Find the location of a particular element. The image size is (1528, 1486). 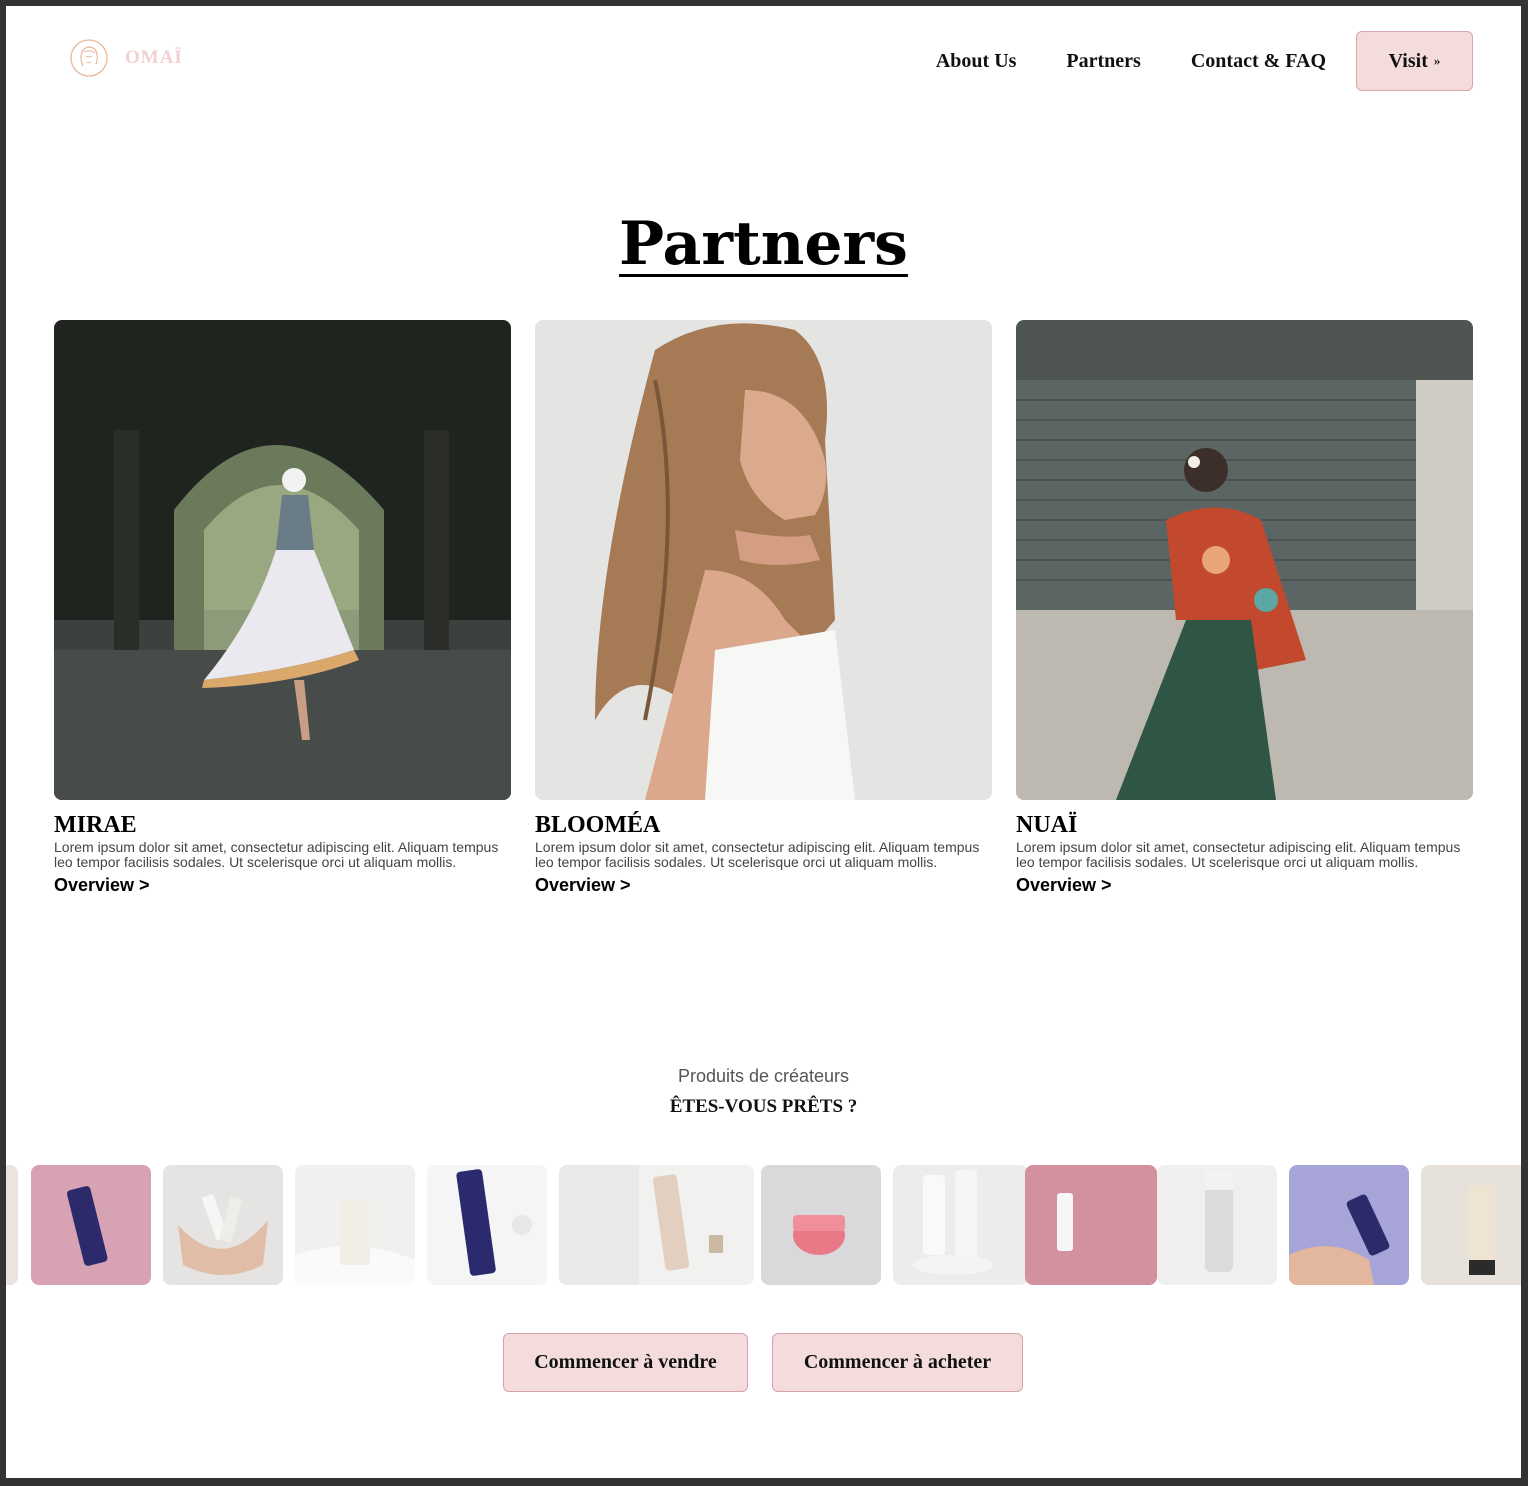

nav-partners: Partners is located at coordinates (1103, 61).